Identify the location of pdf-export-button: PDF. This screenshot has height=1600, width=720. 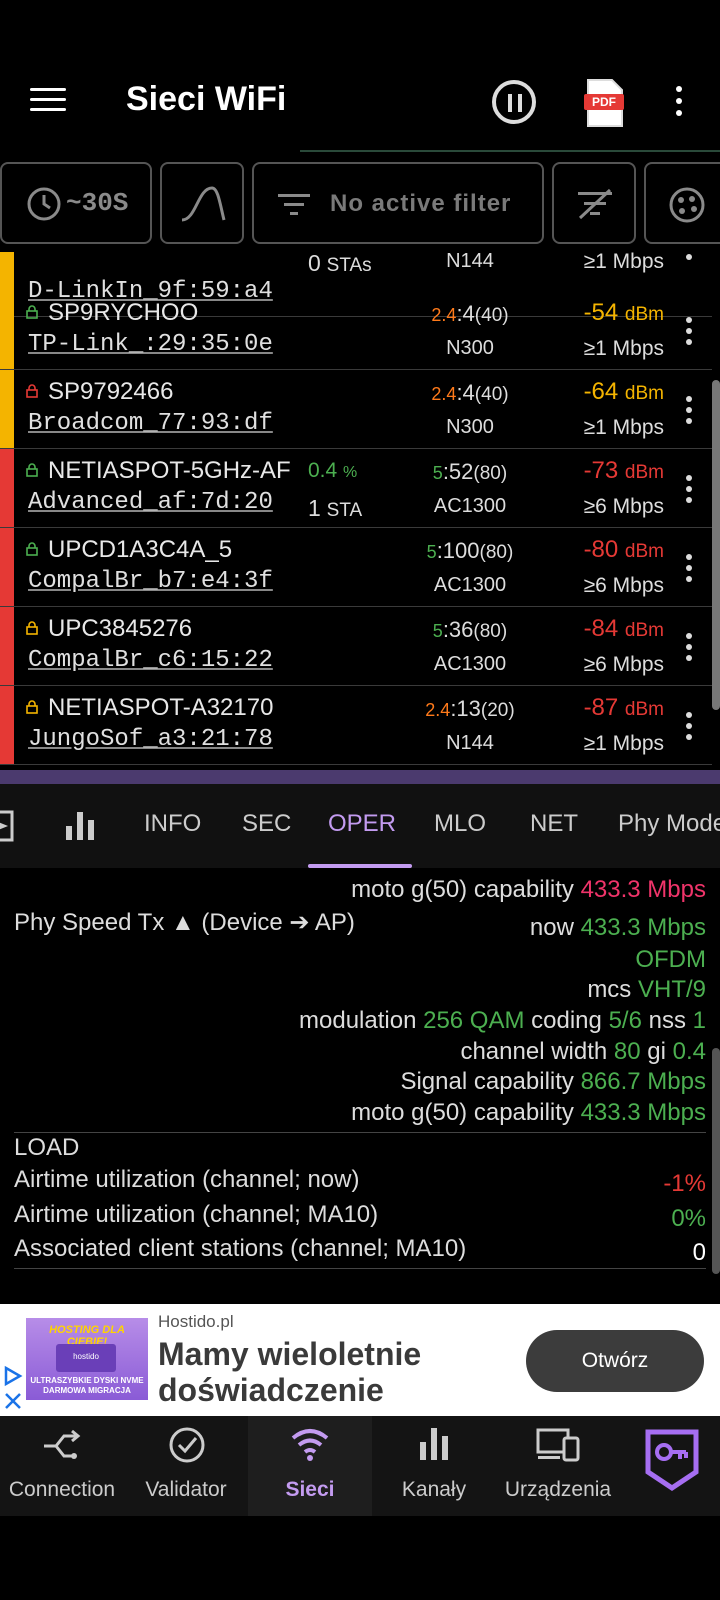
(604, 103).